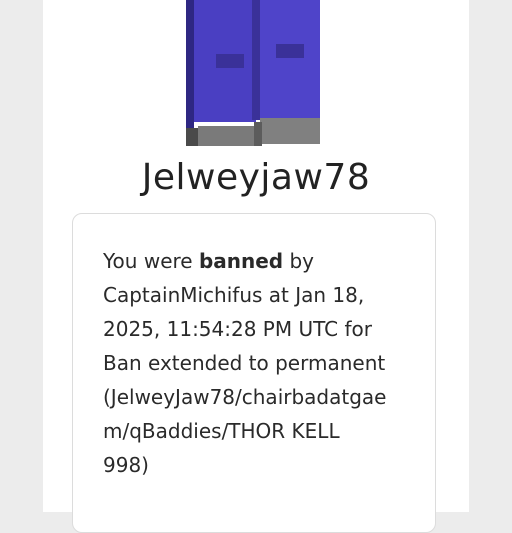  Describe the element at coordinates (126, 465) in the screenshot. I see `ban-message-line: 998)` at that location.